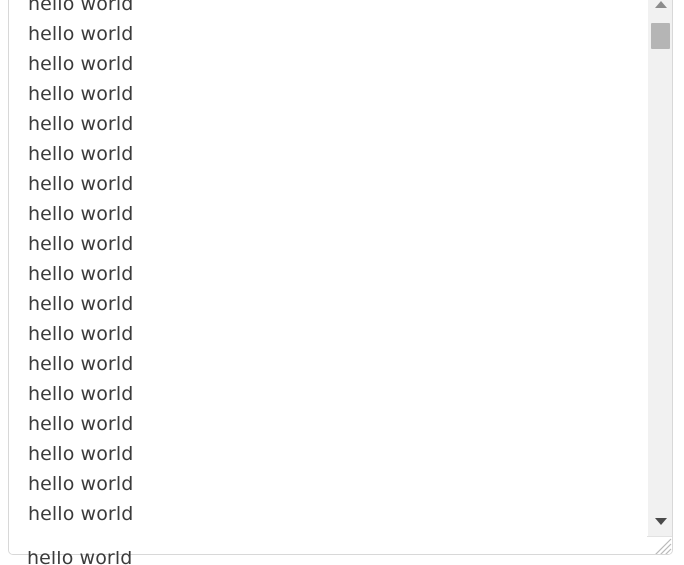  I want to click on scrollbar-track, so click(660, 262).